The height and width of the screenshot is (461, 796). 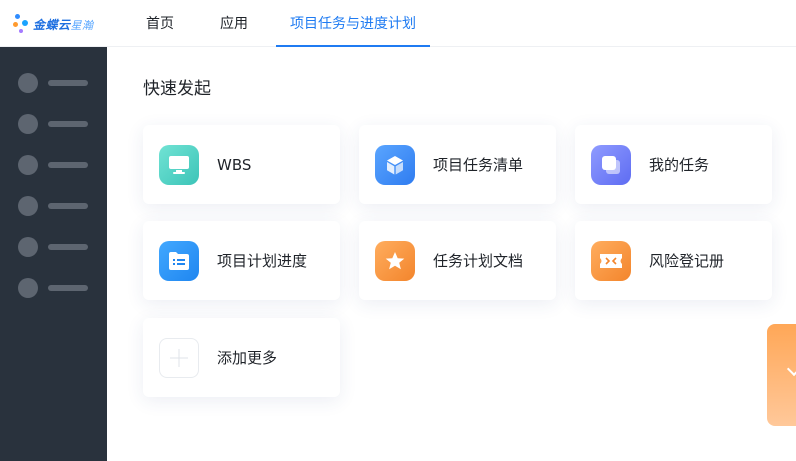 I want to click on quick-card-plan-docs: 任务计划文档, so click(x=457, y=260).